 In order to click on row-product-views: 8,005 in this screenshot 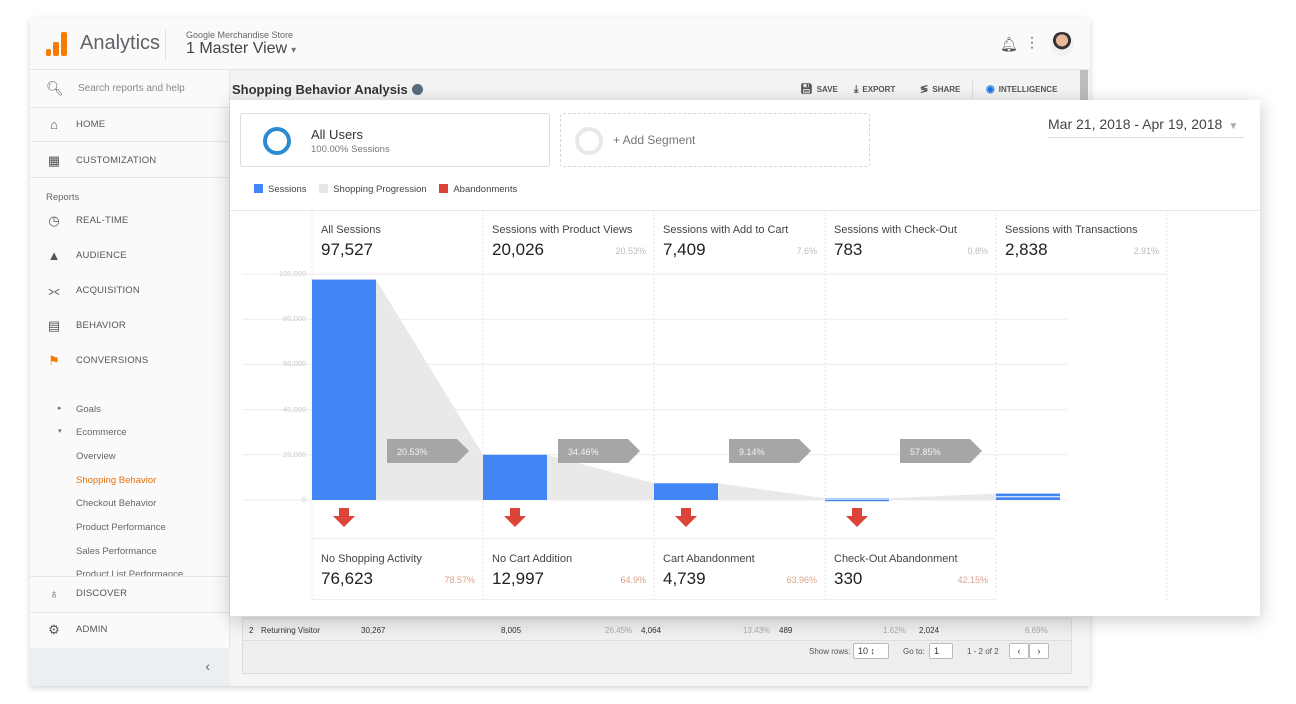, I will do `click(511, 630)`.